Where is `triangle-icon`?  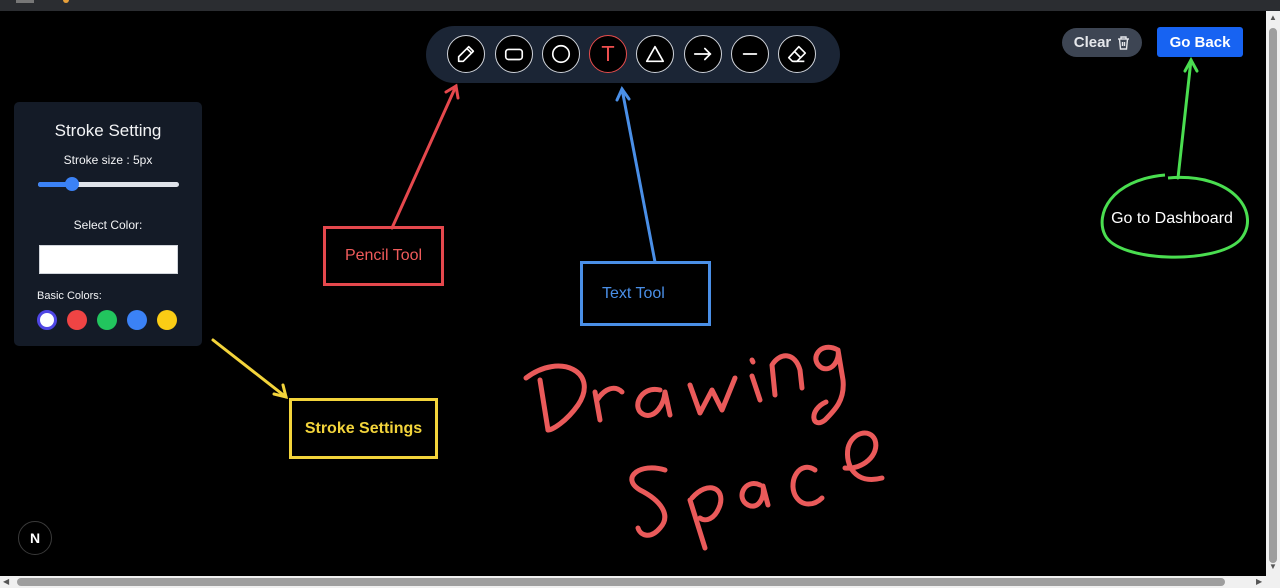
triangle-icon is located at coordinates (655, 54).